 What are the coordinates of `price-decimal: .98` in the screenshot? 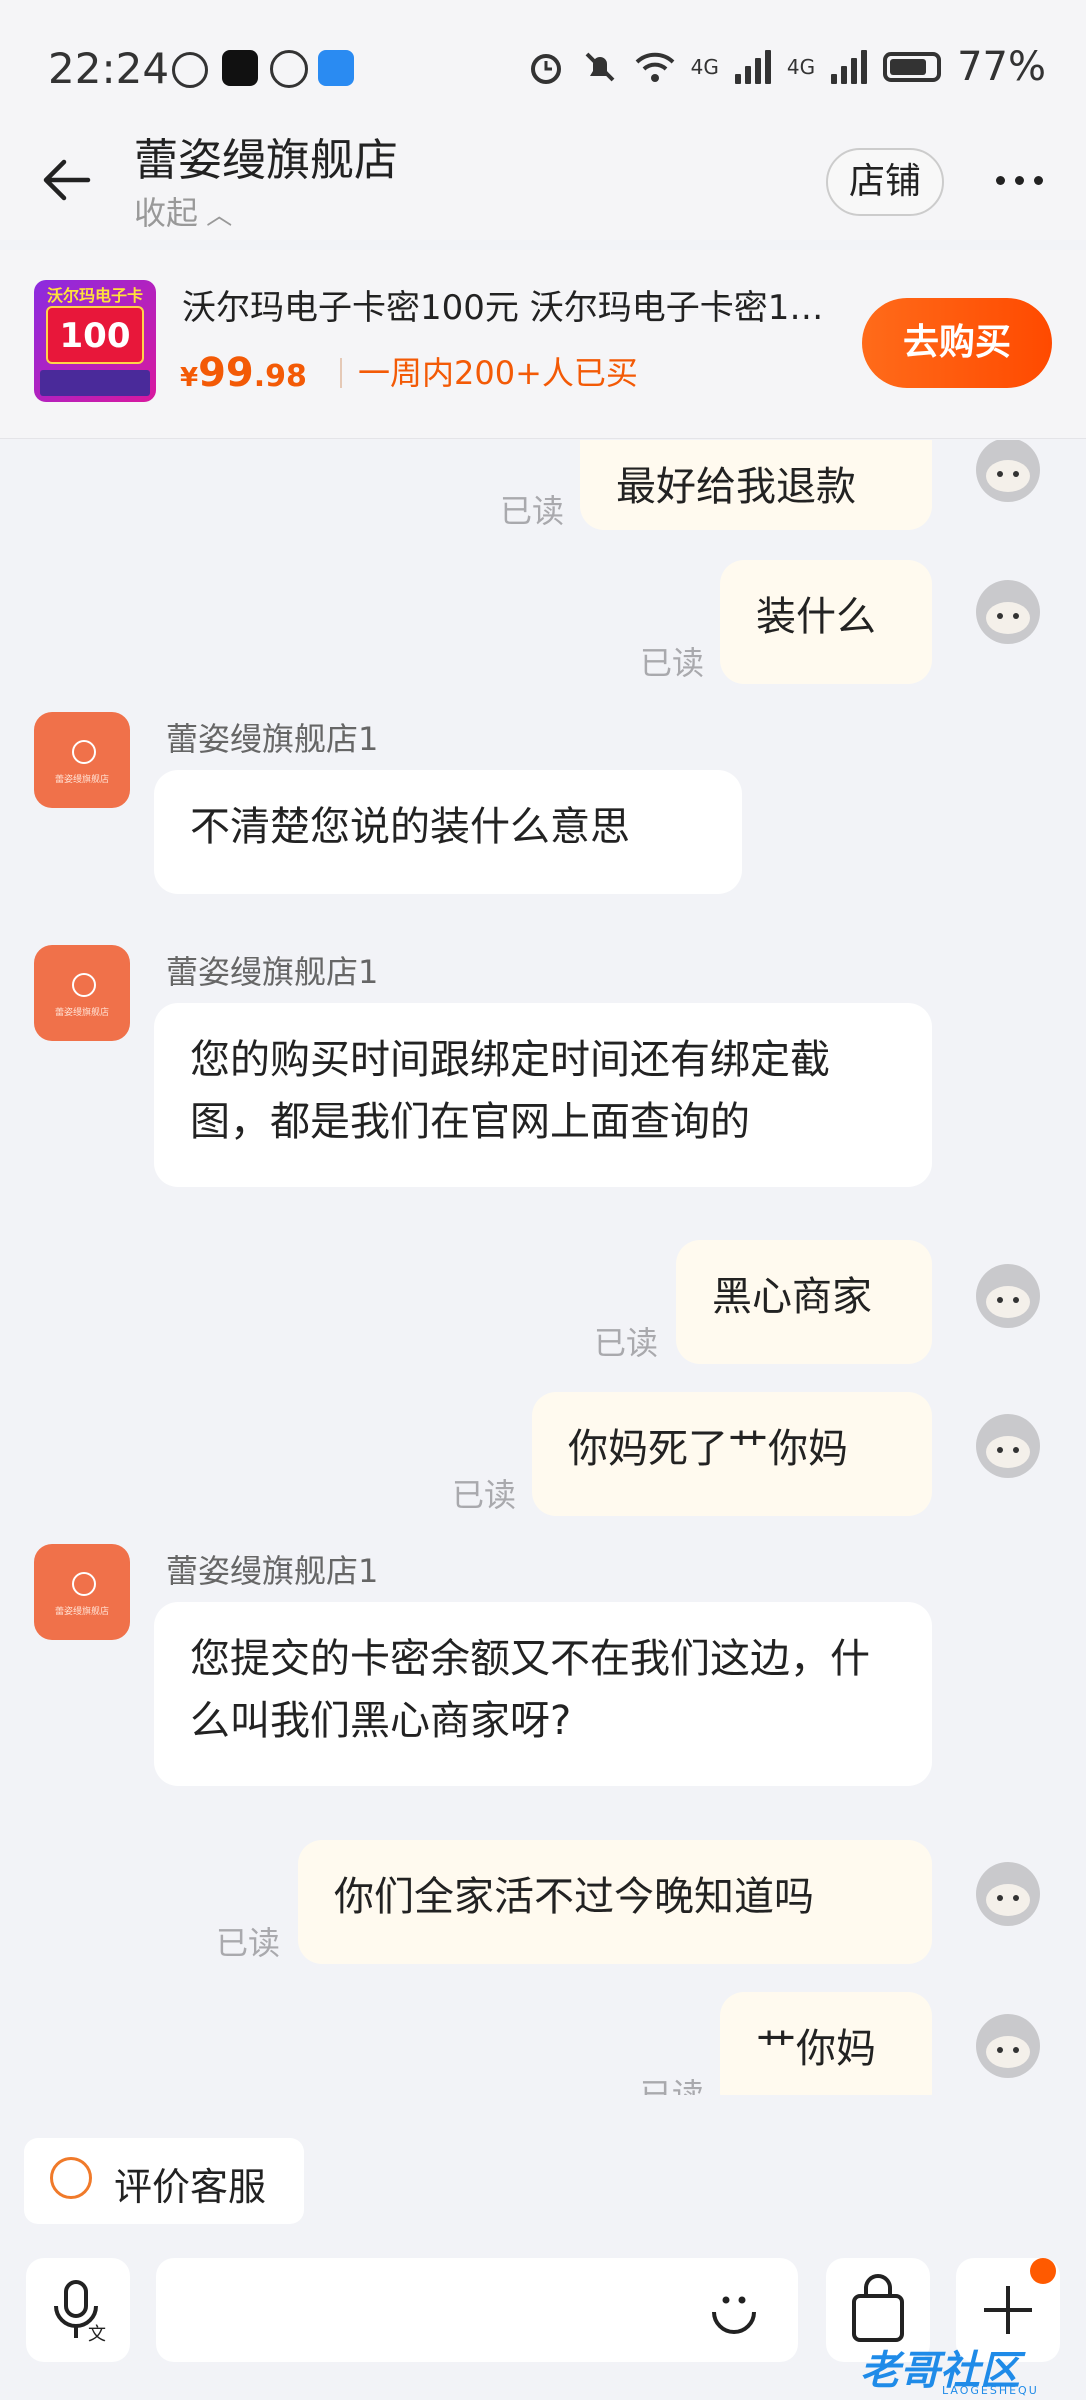 It's located at (280, 376).